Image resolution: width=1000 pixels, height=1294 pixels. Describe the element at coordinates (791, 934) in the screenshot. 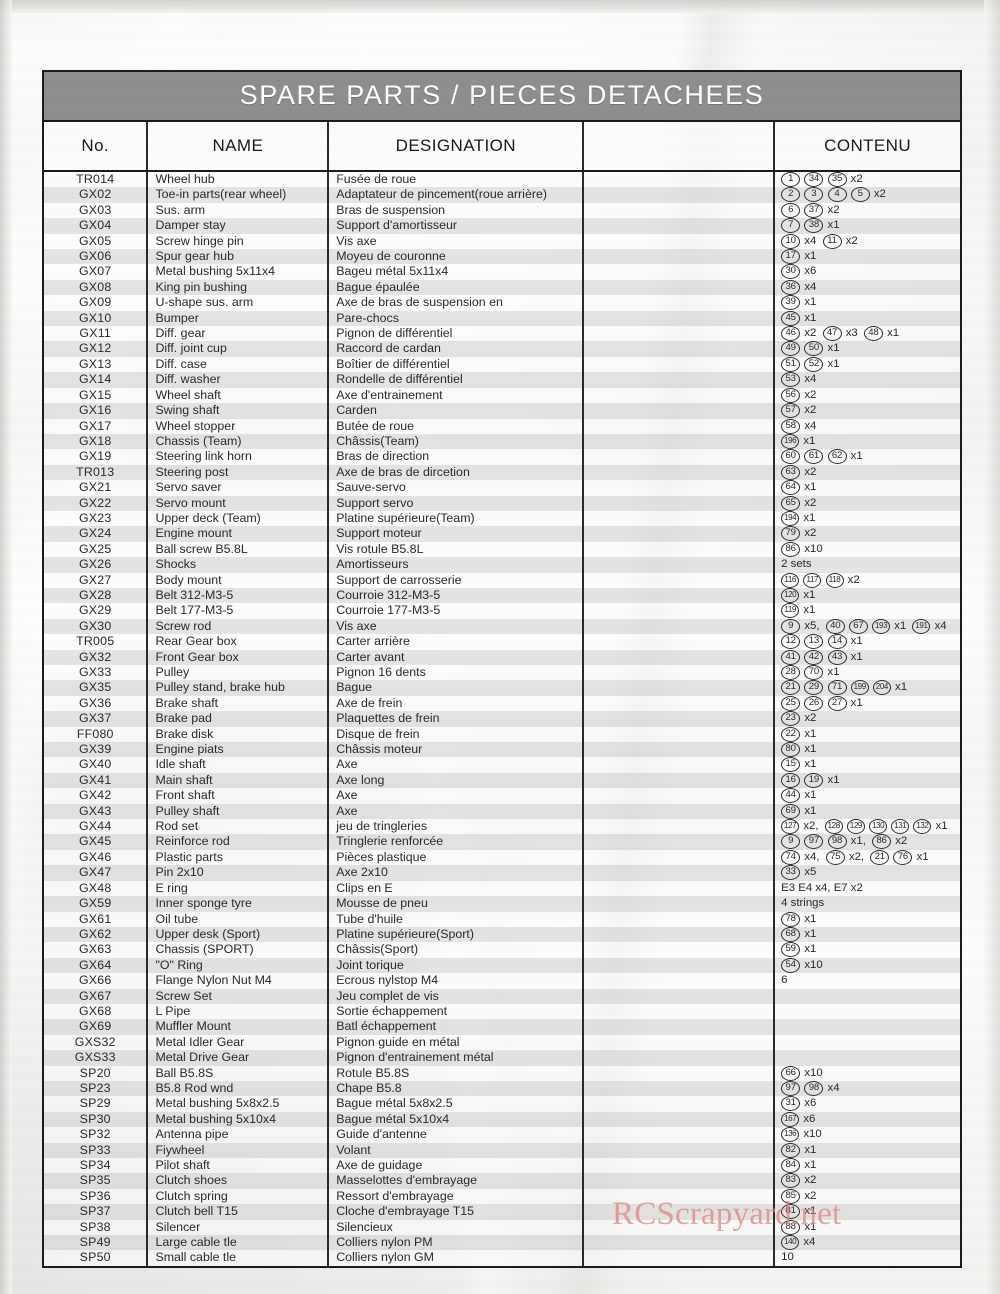

I see `part-number-bubble: 68` at that location.